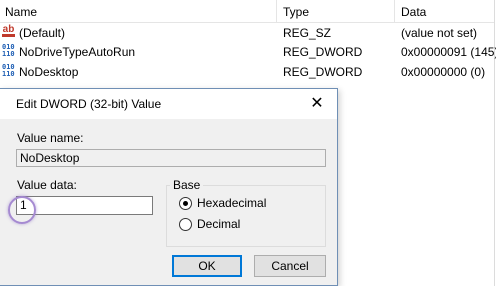 The image size is (496, 286). I want to click on value-name-label: Value name:, so click(50, 138).